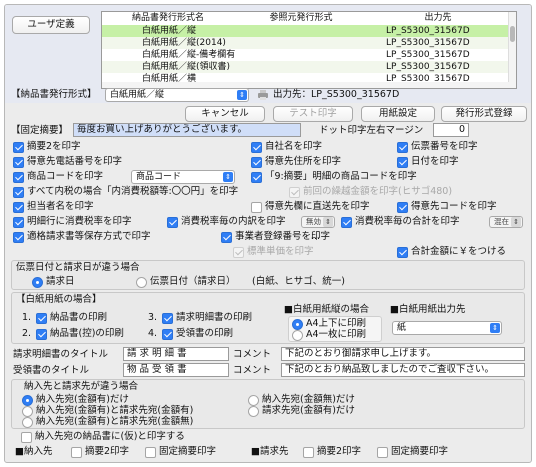  I want to click on person-checkbox, so click(18, 207).